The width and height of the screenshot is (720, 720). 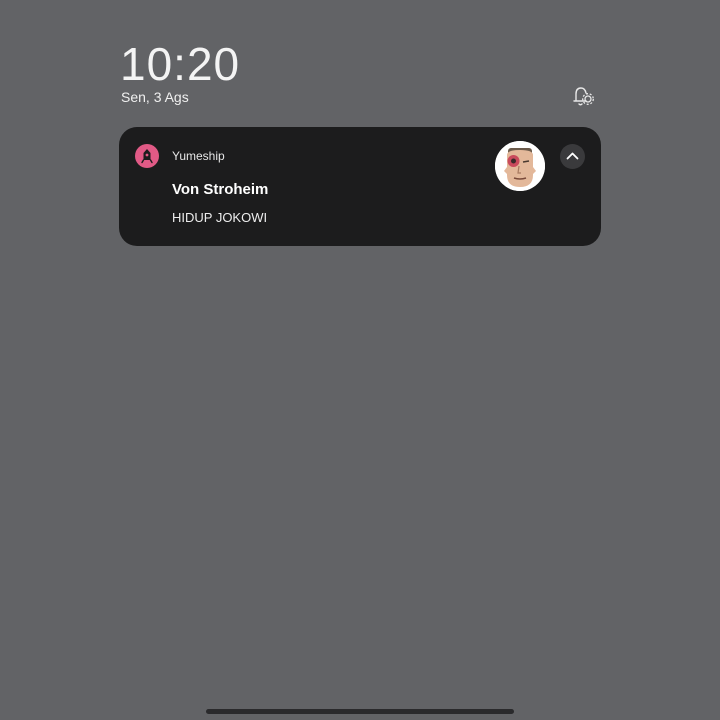 What do you see at coordinates (155, 97) in the screenshot?
I see `lockscreen-date: Sen, 3 Ags` at bounding box center [155, 97].